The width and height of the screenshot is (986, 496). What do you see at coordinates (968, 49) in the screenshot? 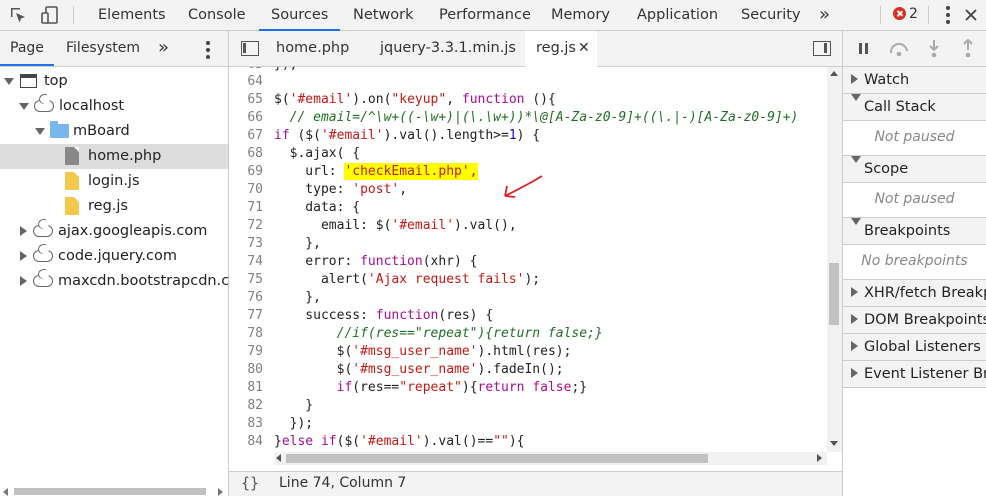
I see `step-out-icon` at bounding box center [968, 49].